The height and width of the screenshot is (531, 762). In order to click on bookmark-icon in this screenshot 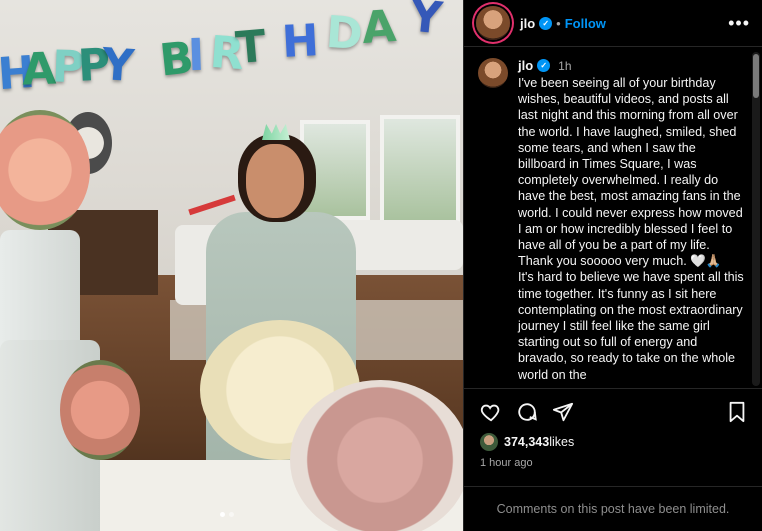, I will do `click(737, 412)`.